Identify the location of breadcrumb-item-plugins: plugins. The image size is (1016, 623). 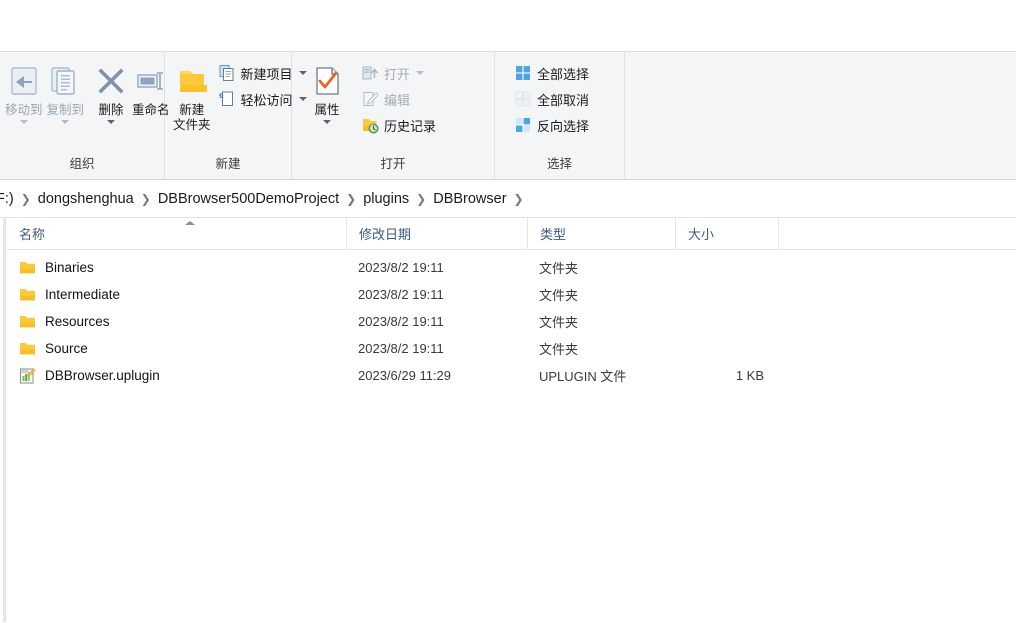
(386, 199).